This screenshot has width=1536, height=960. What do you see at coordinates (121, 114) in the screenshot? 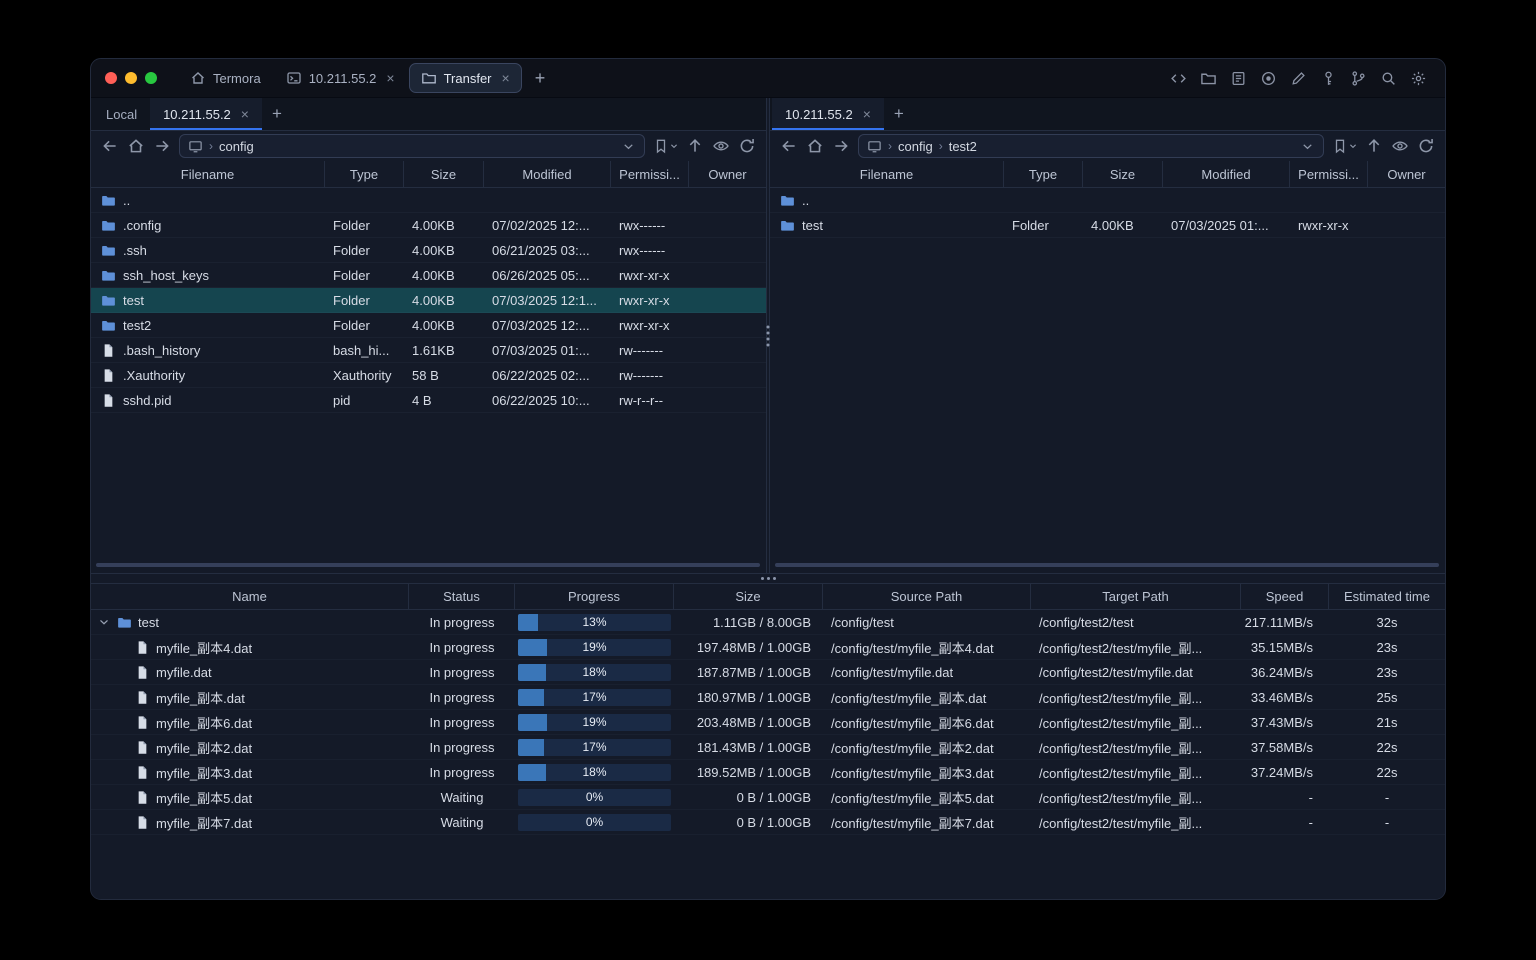
I see `left-tab-local: Local` at bounding box center [121, 114].